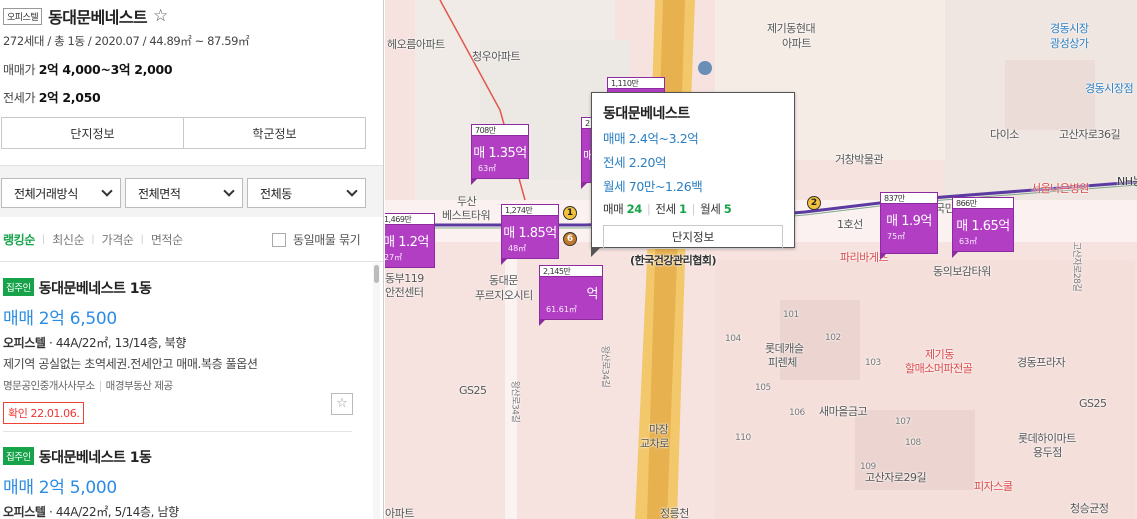  What do you see at coordinates (94, 343) in the screenshot?
I see `listing-spec: 오피스텔 · 44A/22㎡, 13/14층, 북향` at bounding box center [94, 343].